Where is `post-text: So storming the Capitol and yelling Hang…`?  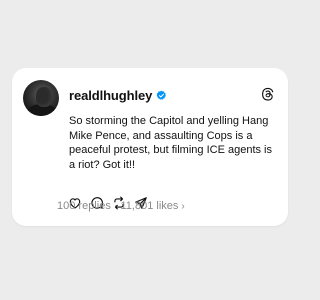
post-text: So storming the Capitol and yelling Hang… is located at coordinates (170, 143).